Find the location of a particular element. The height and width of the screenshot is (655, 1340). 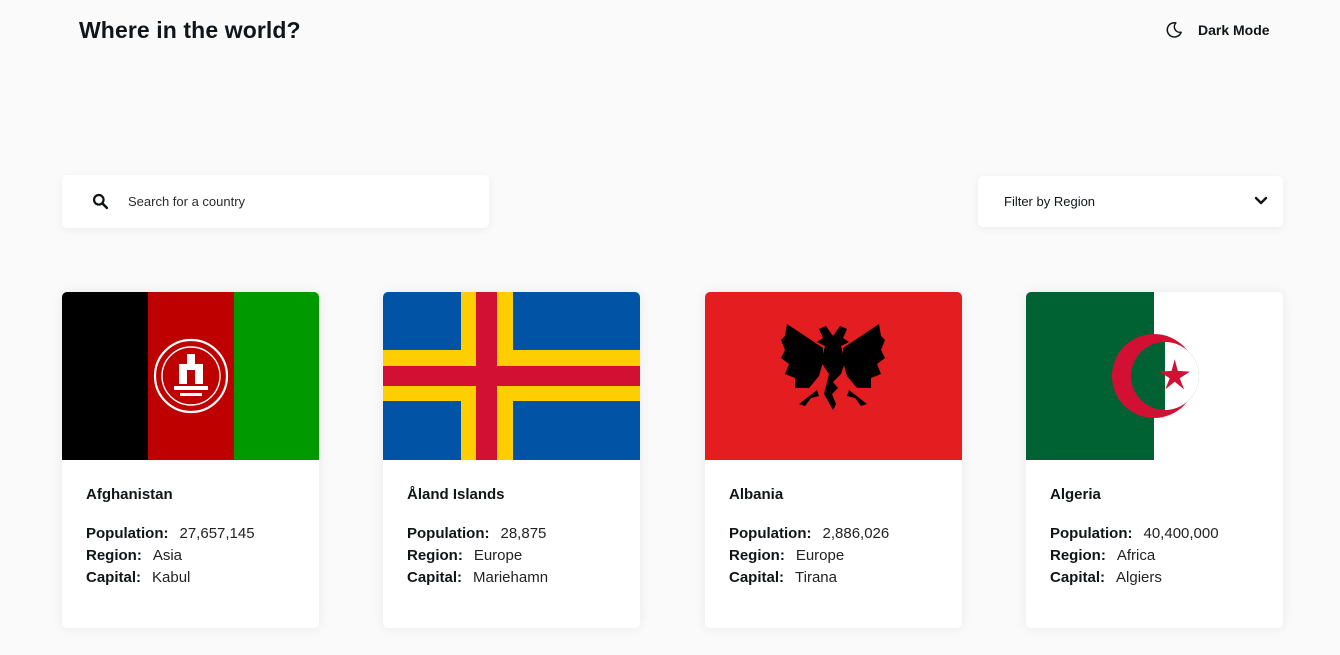

country-name: Afghanistan is located at coordinates (129, 494).